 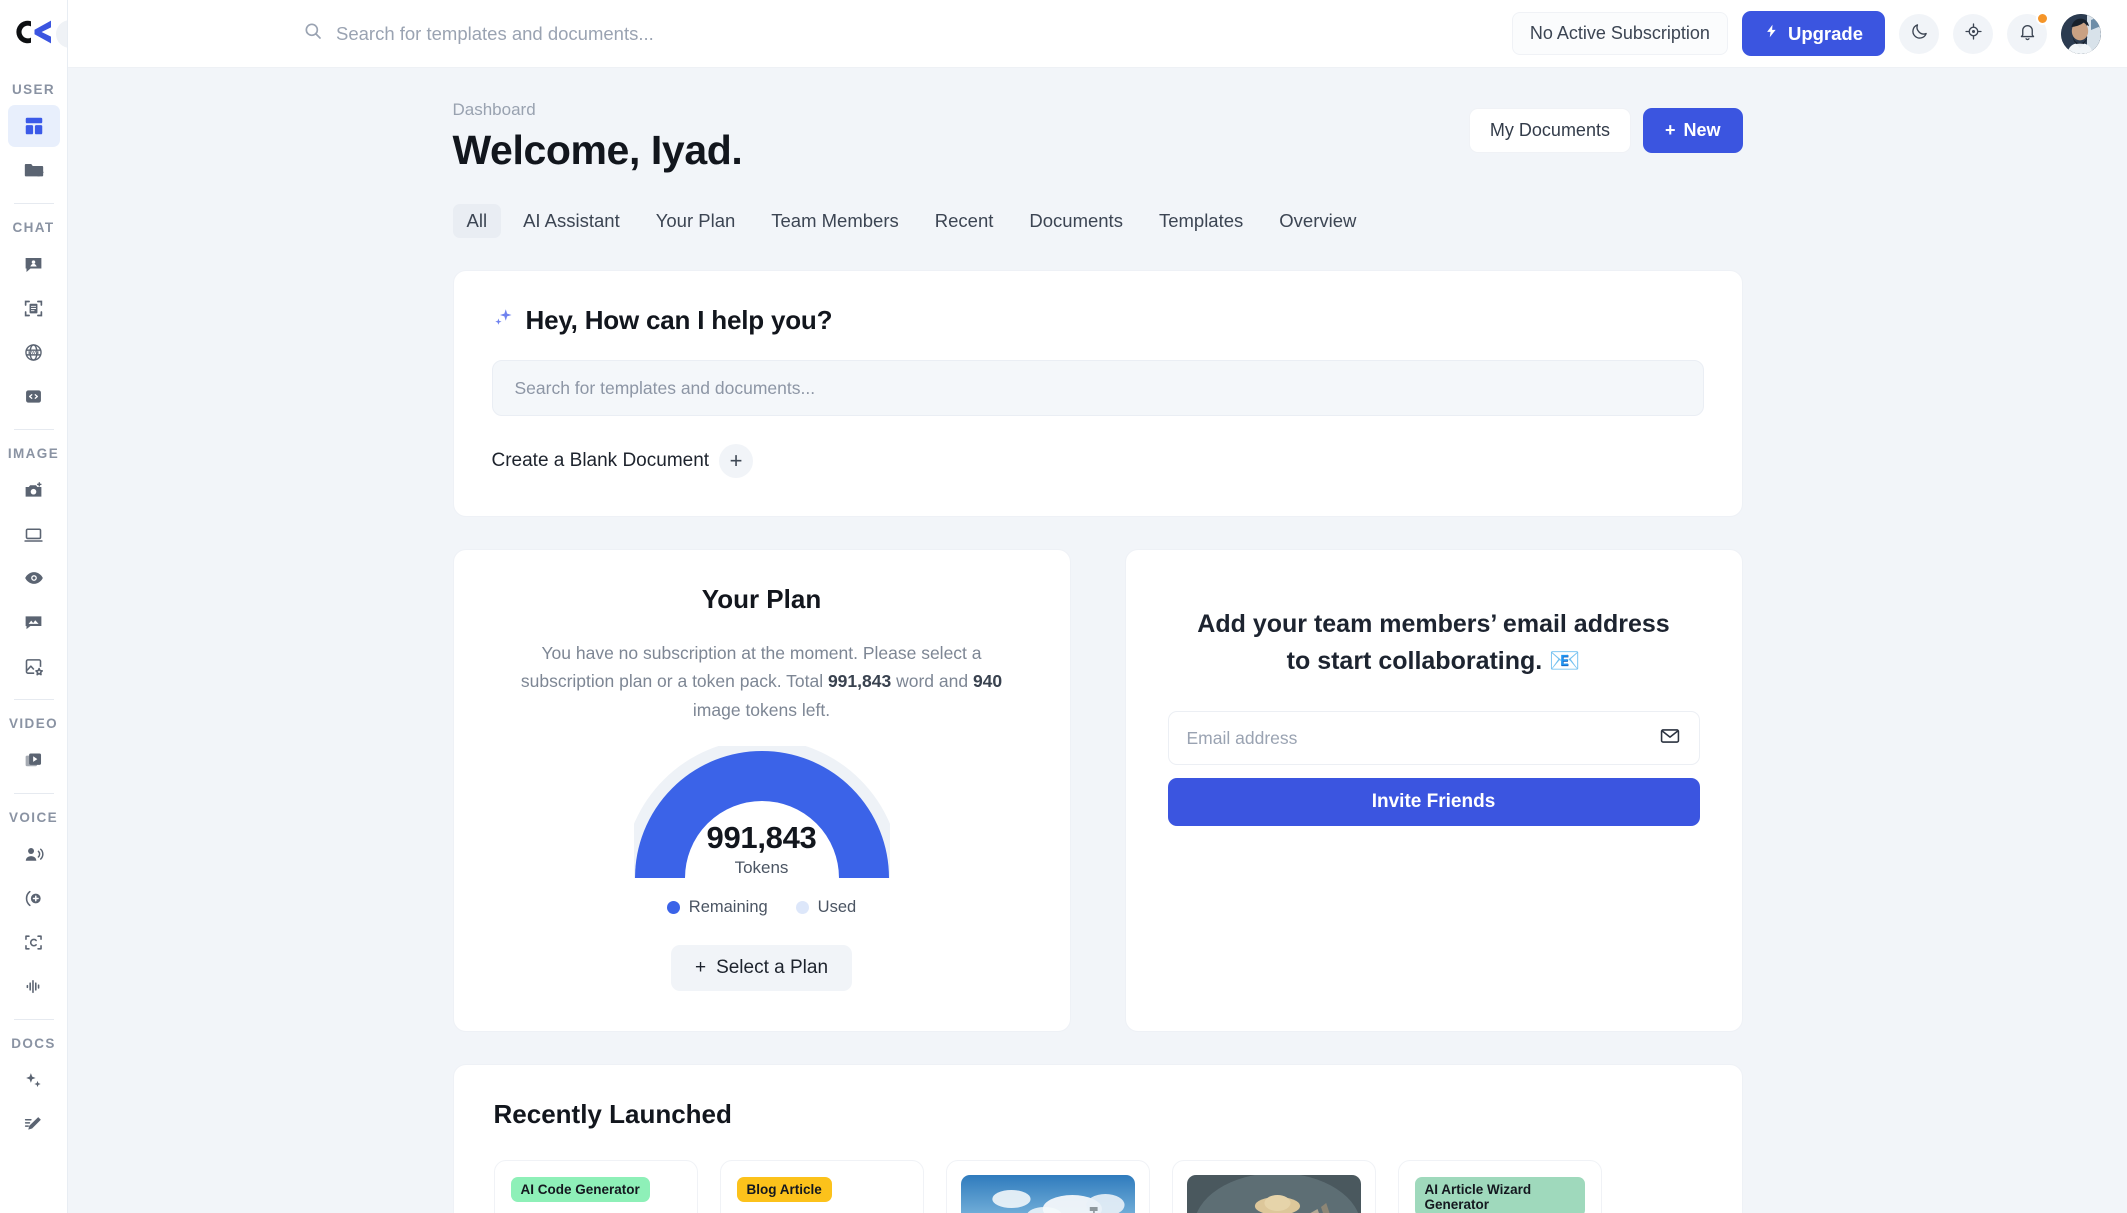 What do you see at coordinates (34, 1124) in the screenshot?
I see `sidebar-item-ai-rewriter` at bounding box center [34, 1124].